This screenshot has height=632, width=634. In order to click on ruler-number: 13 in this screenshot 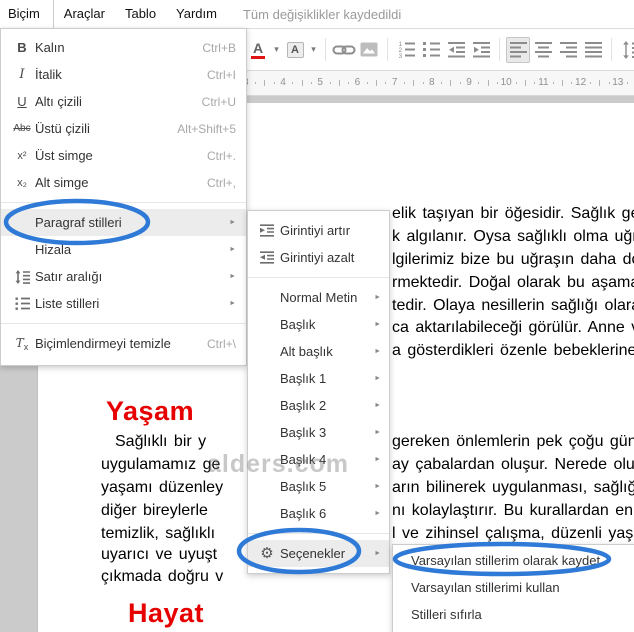, I will do `click(618, 82)`.